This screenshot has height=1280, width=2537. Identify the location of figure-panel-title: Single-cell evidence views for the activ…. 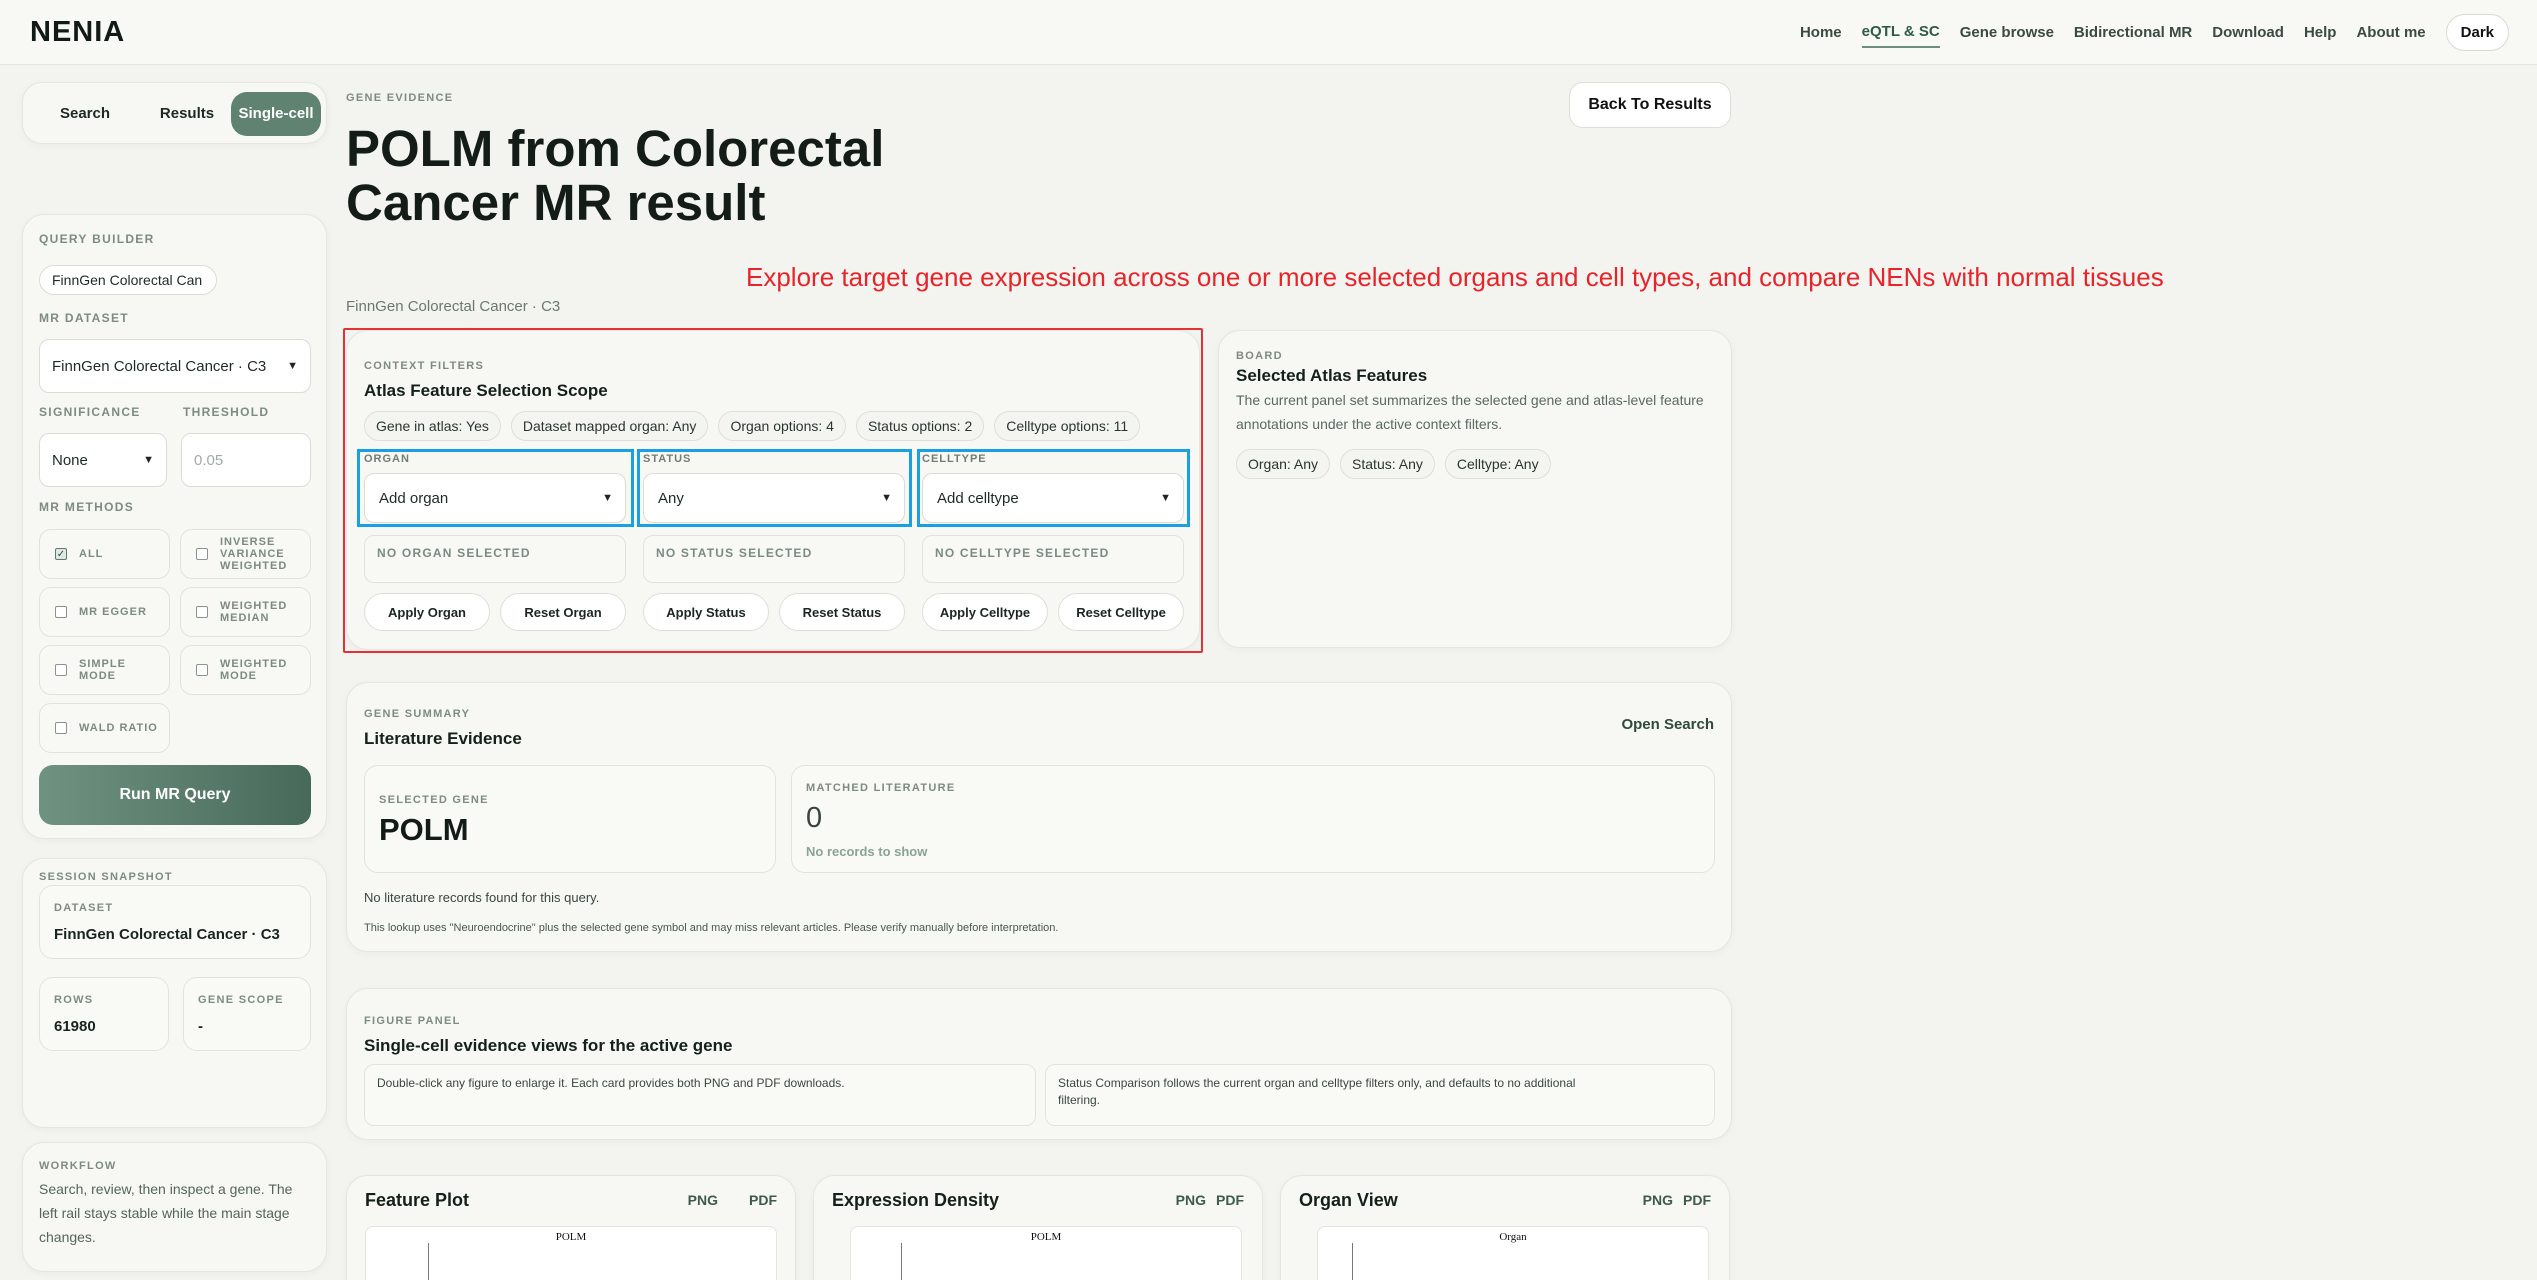
(548, 1045).